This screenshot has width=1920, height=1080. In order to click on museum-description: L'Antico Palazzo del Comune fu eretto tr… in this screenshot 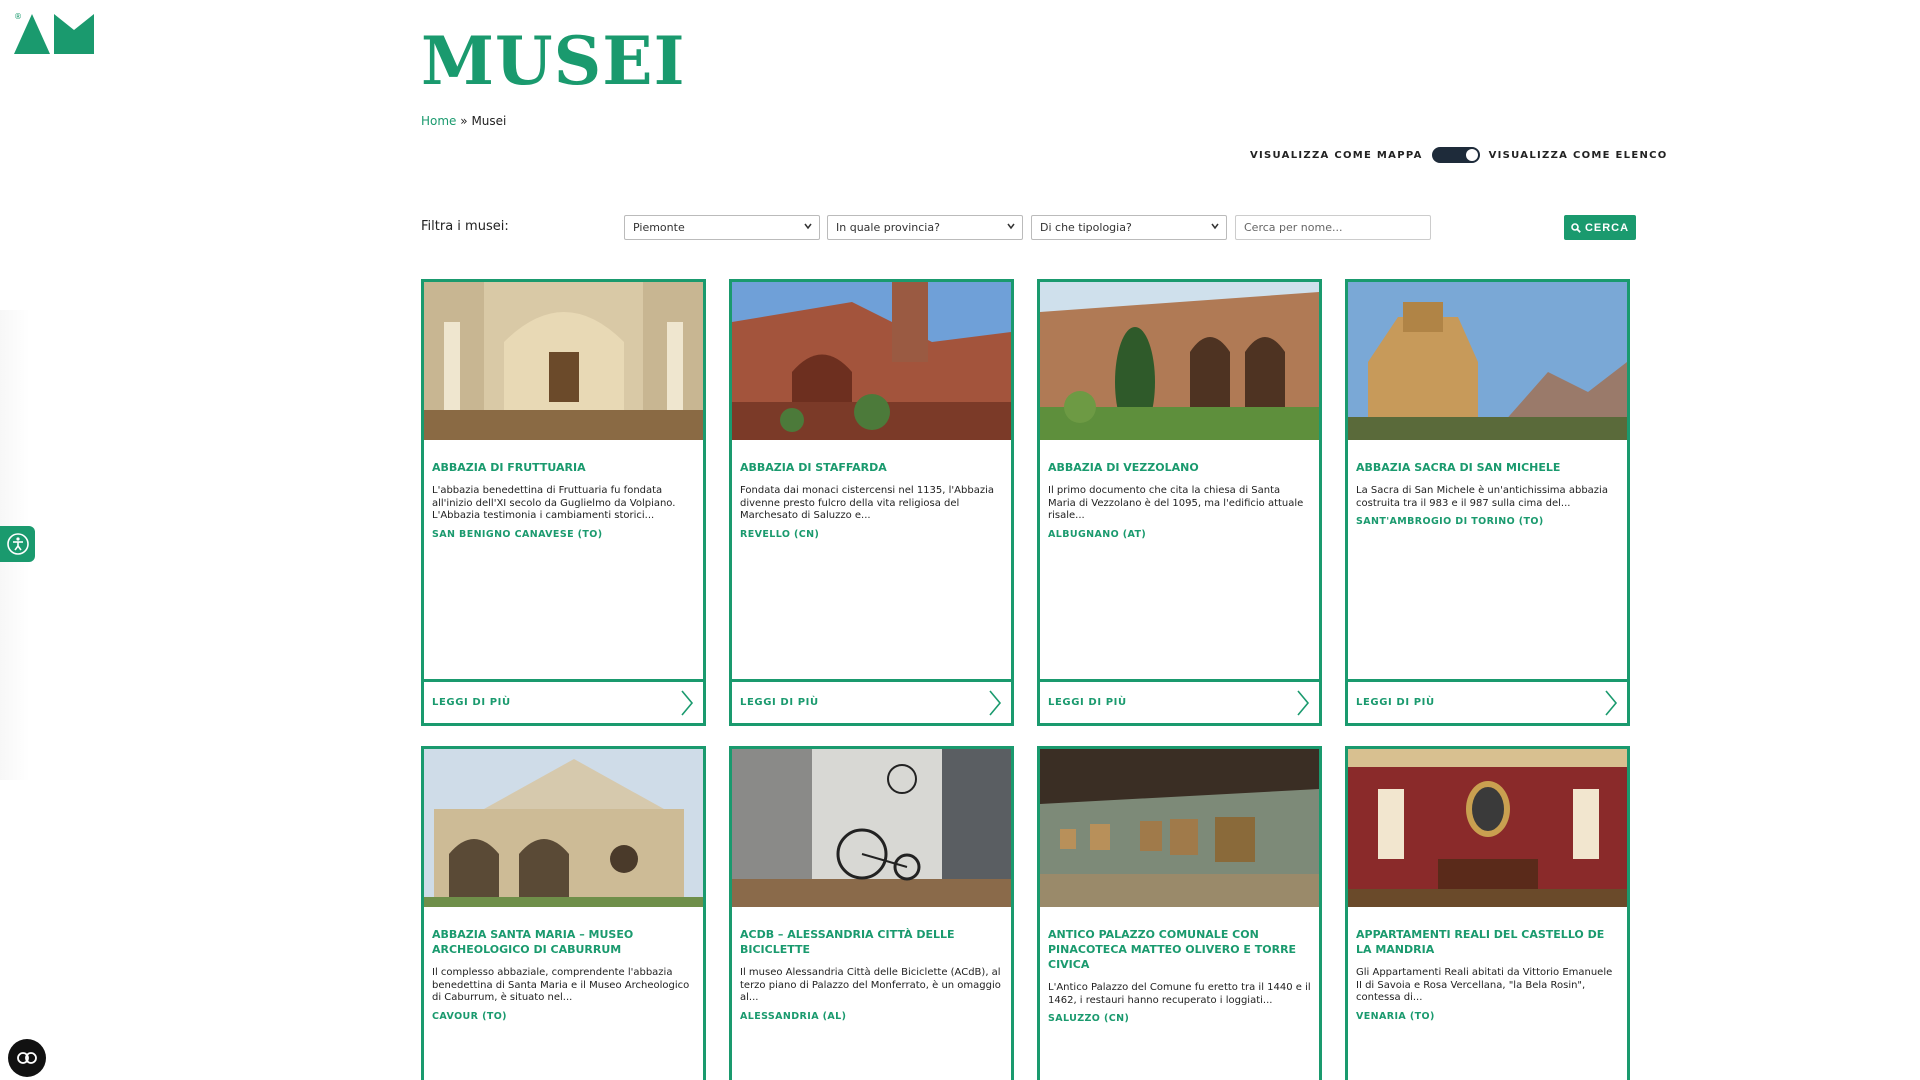, I will do `click(1179, 994)`.